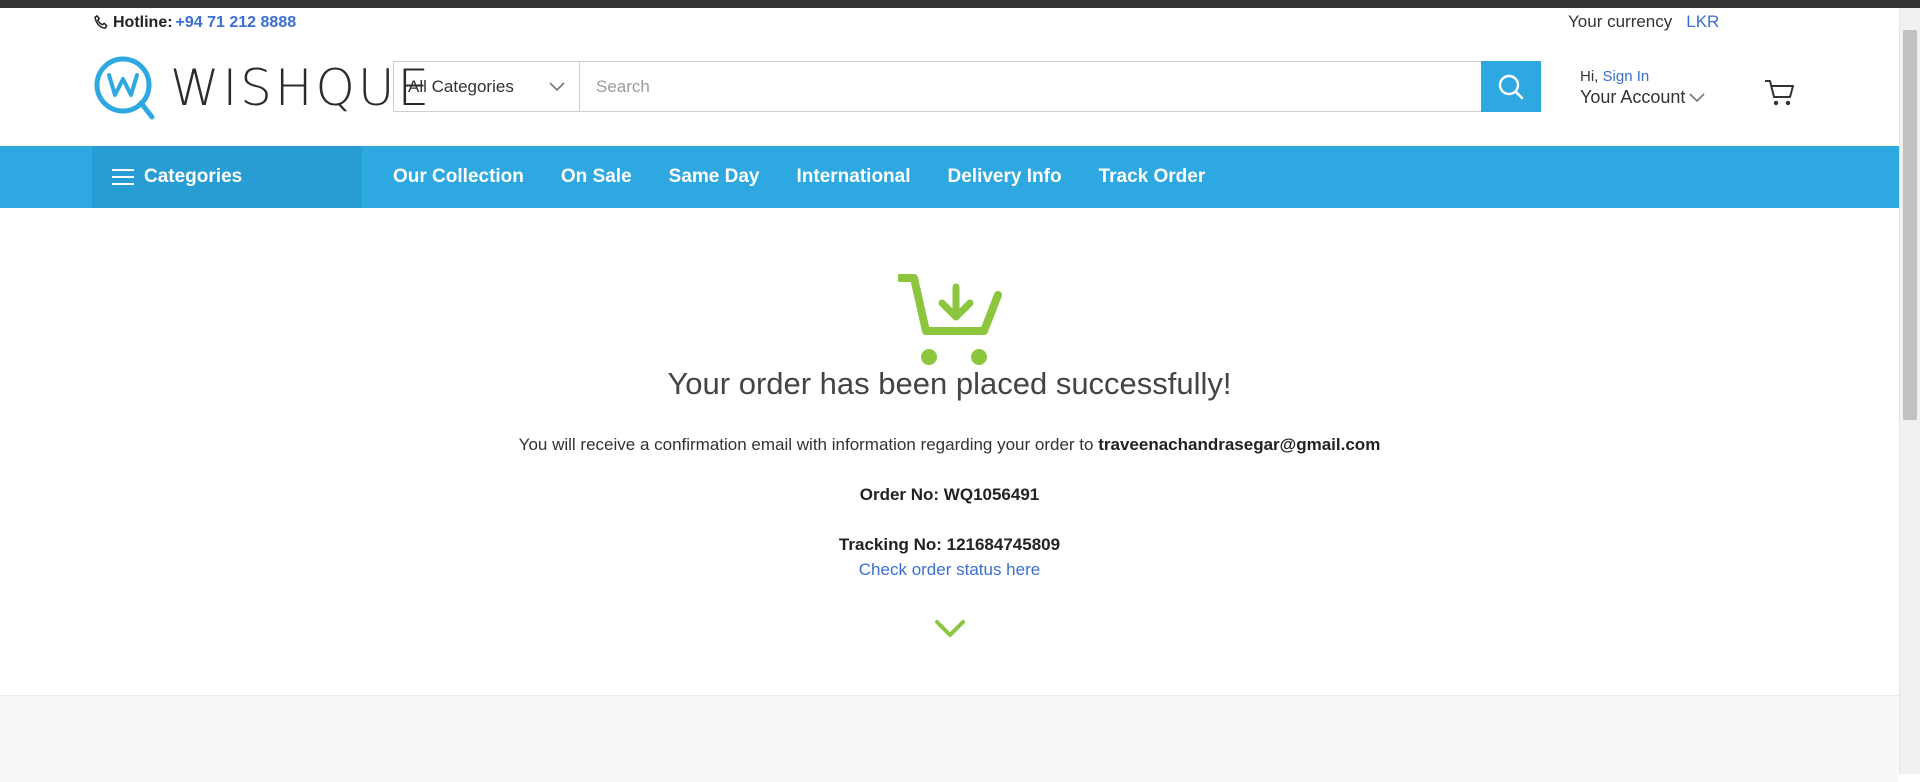  I want to click on search-bar: All Categories, so click(967, 86).